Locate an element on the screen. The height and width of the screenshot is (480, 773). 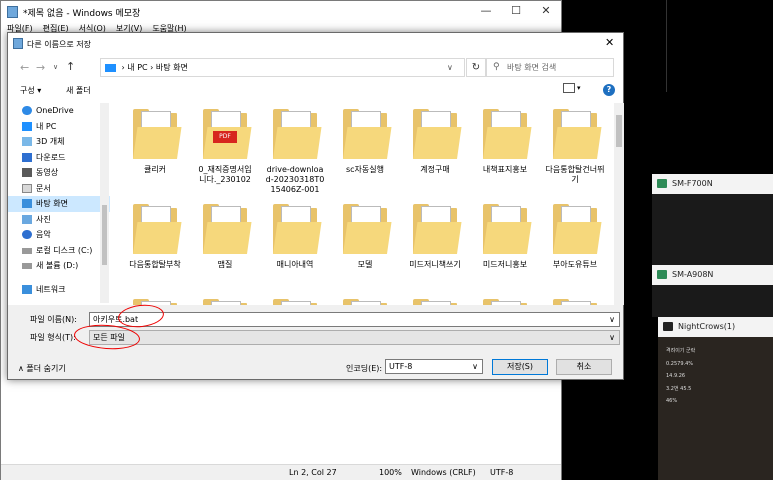
folder-label: 미드저니책쓰기 is located at coordinates (435, 264).